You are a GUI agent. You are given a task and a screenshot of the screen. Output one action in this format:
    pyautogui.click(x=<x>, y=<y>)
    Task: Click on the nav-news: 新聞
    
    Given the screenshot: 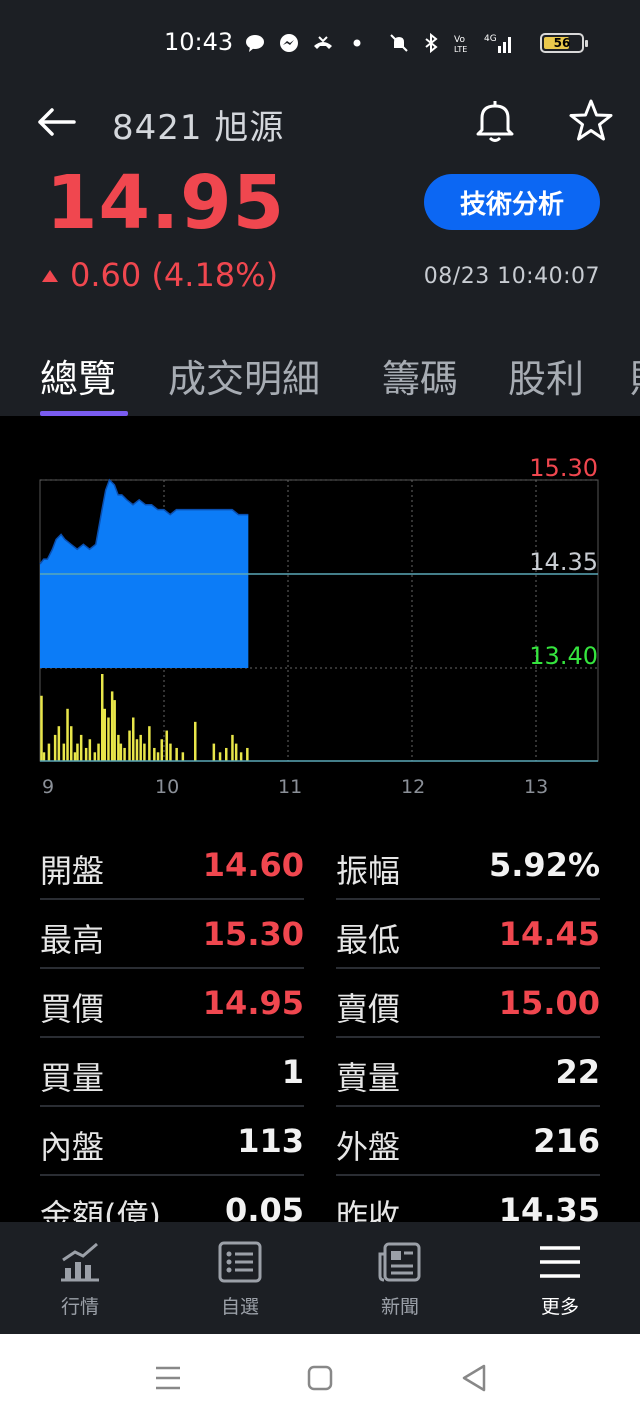 What is the action you would take?
    pyautogui.click(x=400, y=1279)
    